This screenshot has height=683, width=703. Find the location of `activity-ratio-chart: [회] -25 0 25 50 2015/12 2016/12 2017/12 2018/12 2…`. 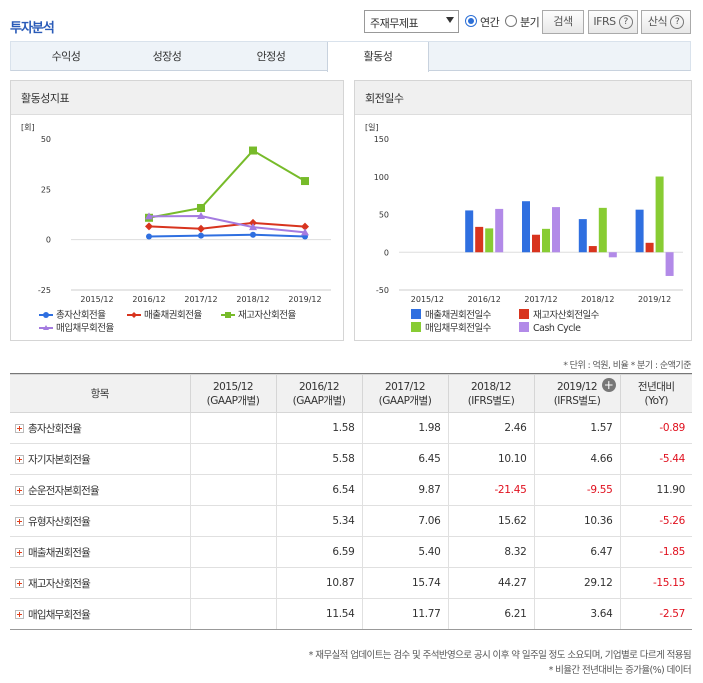

activity-ratio-chart: [회] -25 0 25 50 2015/12 2016/12 2017/12 2018/12 2… is located at coordinates (176, 228).